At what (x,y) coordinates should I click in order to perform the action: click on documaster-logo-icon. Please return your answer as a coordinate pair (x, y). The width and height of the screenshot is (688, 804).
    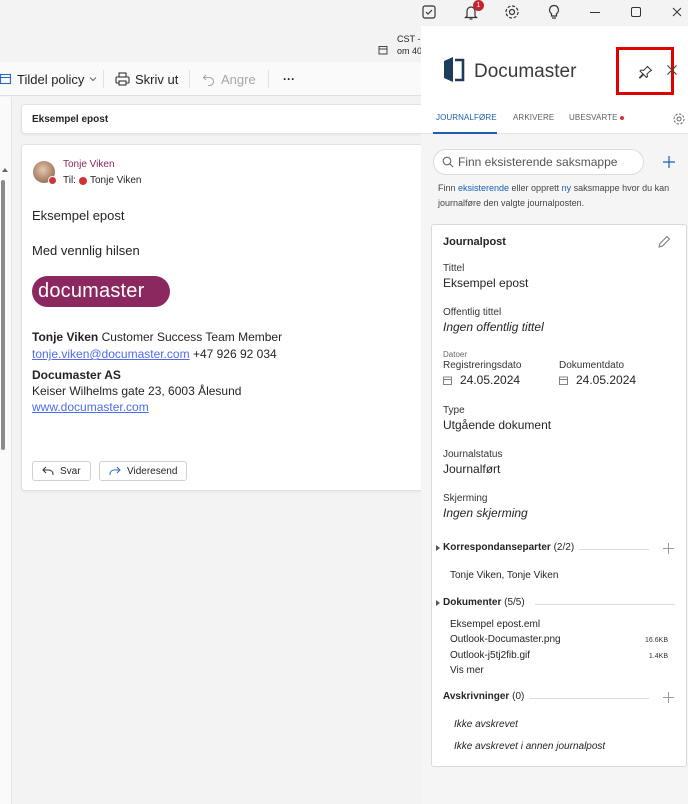
    Looking at the image, I should click on (453, 69).